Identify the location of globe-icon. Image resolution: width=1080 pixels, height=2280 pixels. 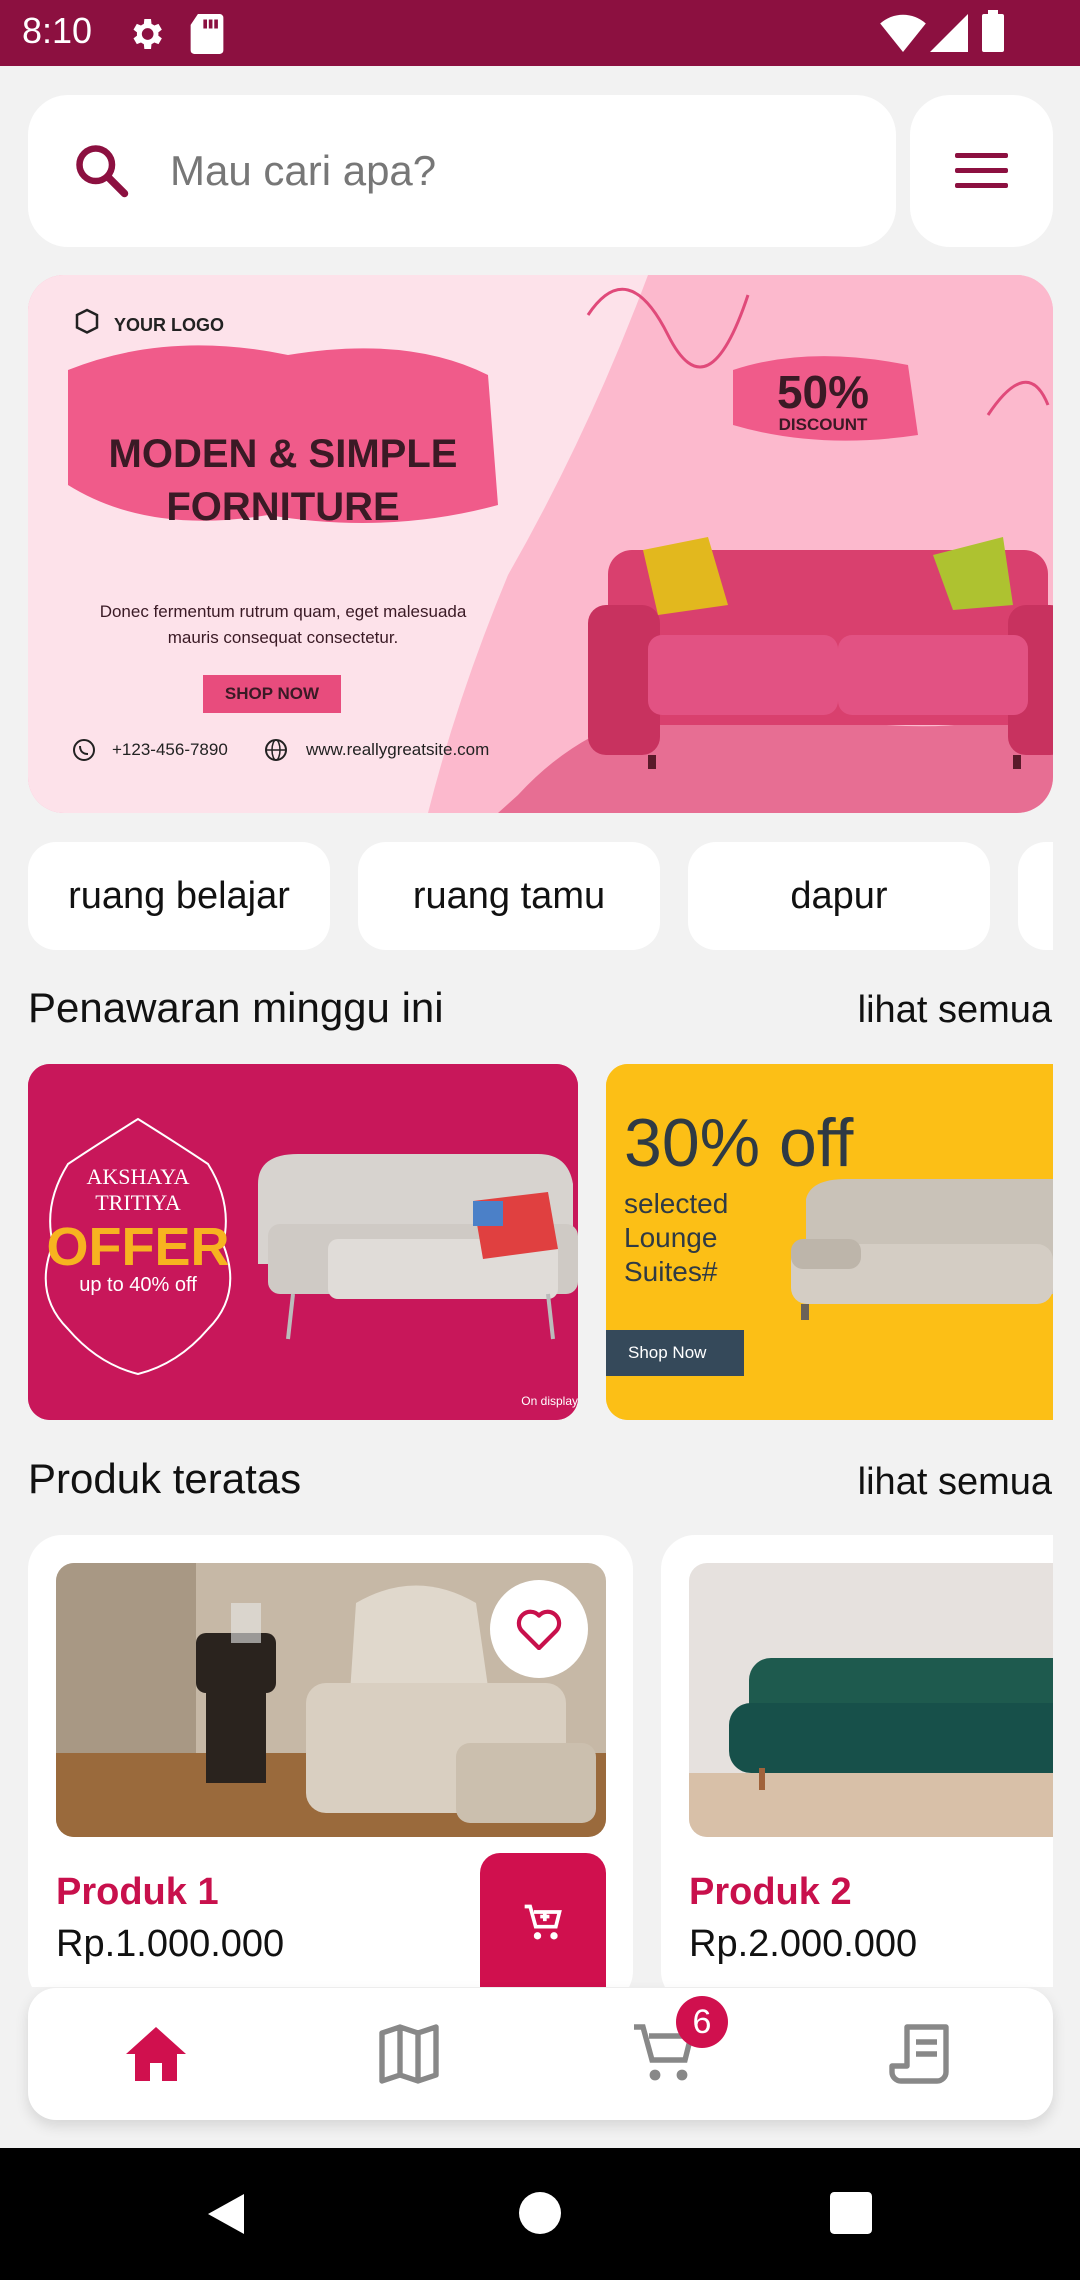
(276, 750).